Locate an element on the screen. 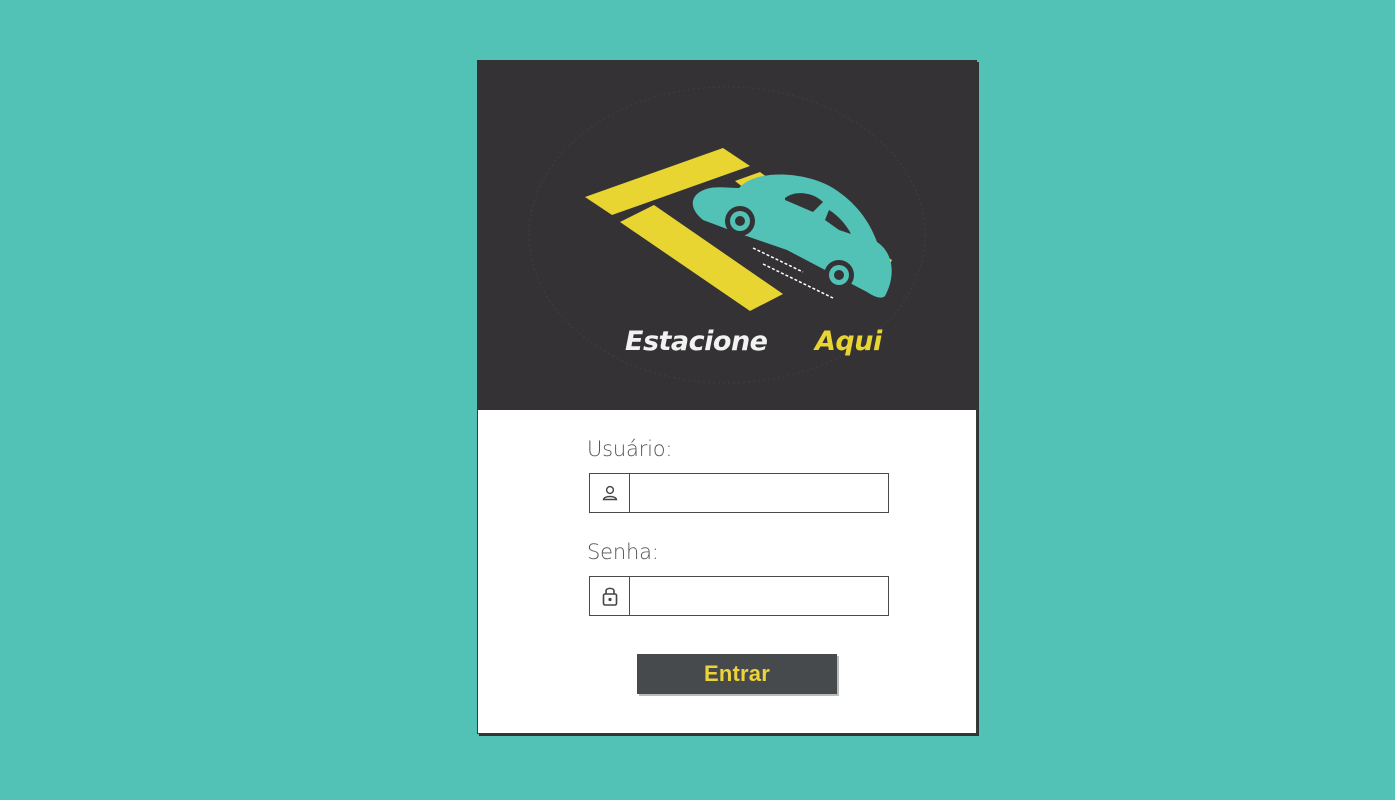  submit-wrap: Entrar is located at coordinates (737, 674).